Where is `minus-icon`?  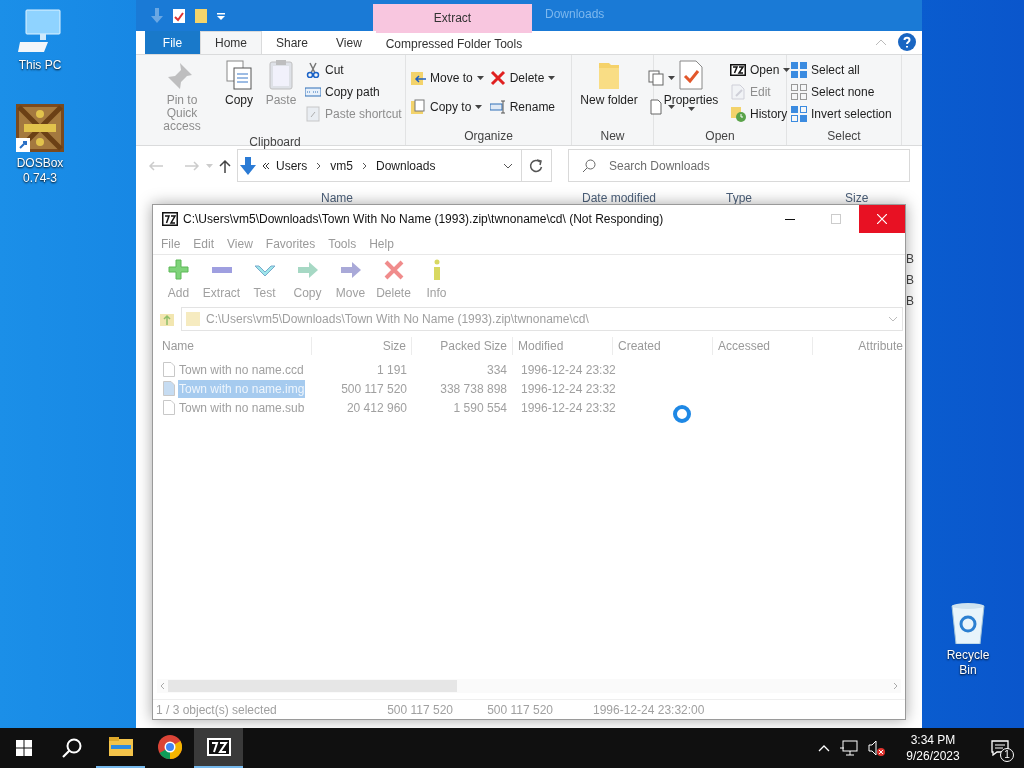
minus-icon is located at coordinates (221, 270).